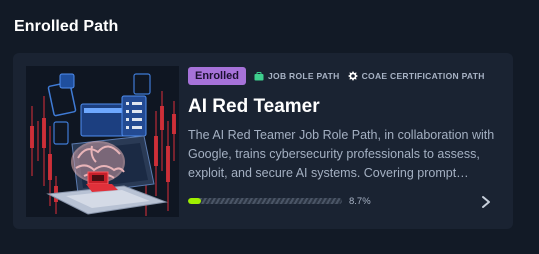  I want to click on enrolled-badge: Enrolled, so click(217, 76).